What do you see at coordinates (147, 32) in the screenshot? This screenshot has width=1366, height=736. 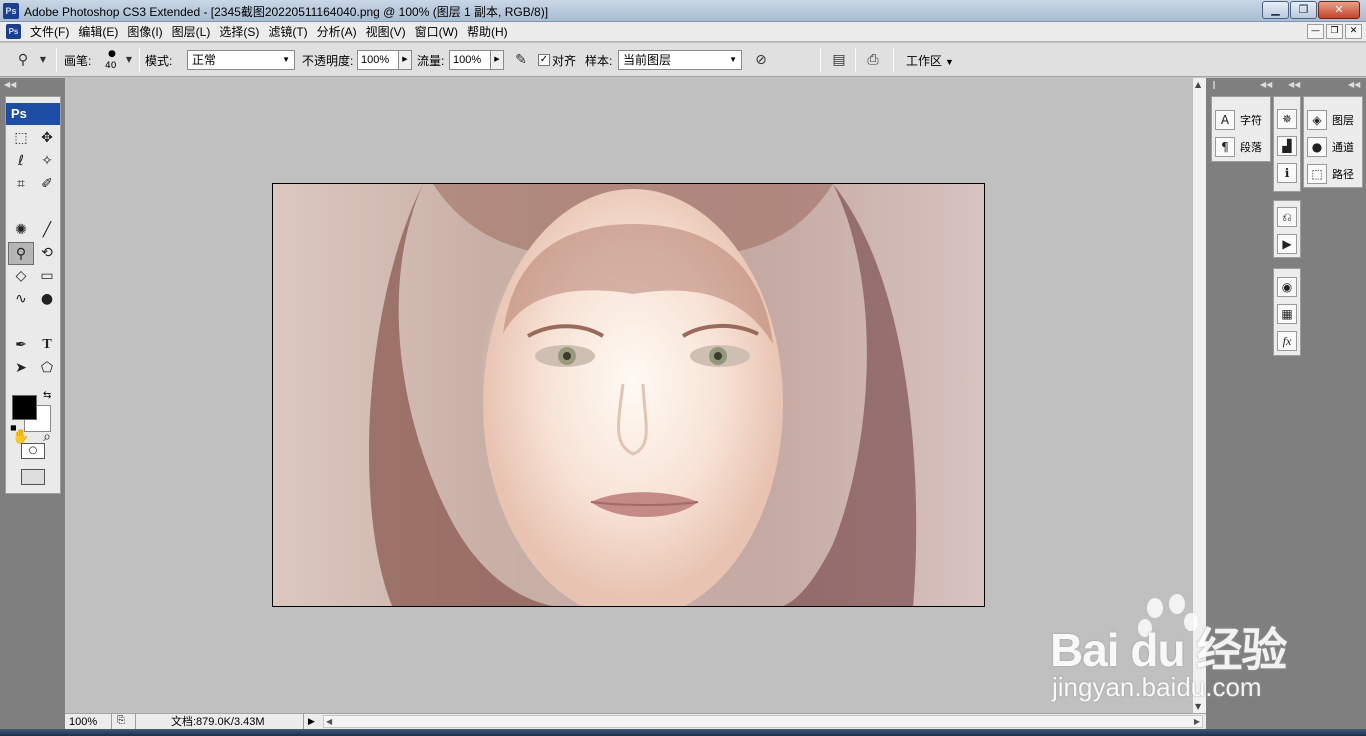 I see `menu-image: 图像(I)` at bounding box center [147, 32].